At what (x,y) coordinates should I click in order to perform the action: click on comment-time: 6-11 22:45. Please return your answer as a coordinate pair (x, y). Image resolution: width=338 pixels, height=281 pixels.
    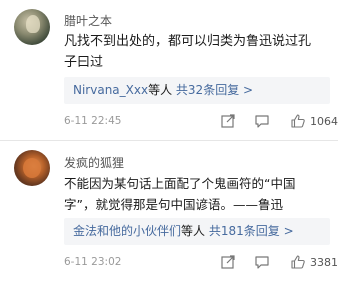
    Looking at the image, I should click on (93, 121).